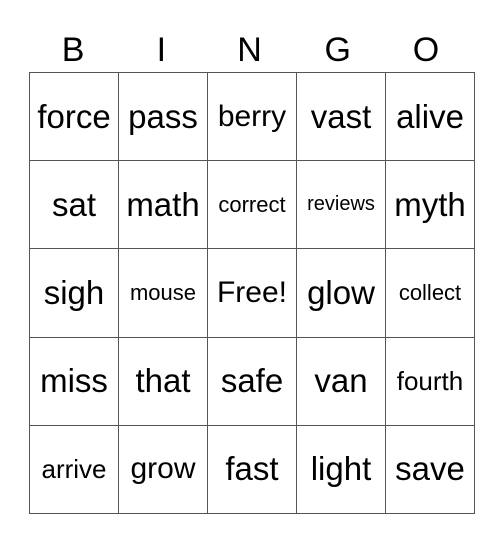 Image resolution: width=500 pixels, height=544 pixels. I want to click on bingo-cell: berry, so click(252, 116).